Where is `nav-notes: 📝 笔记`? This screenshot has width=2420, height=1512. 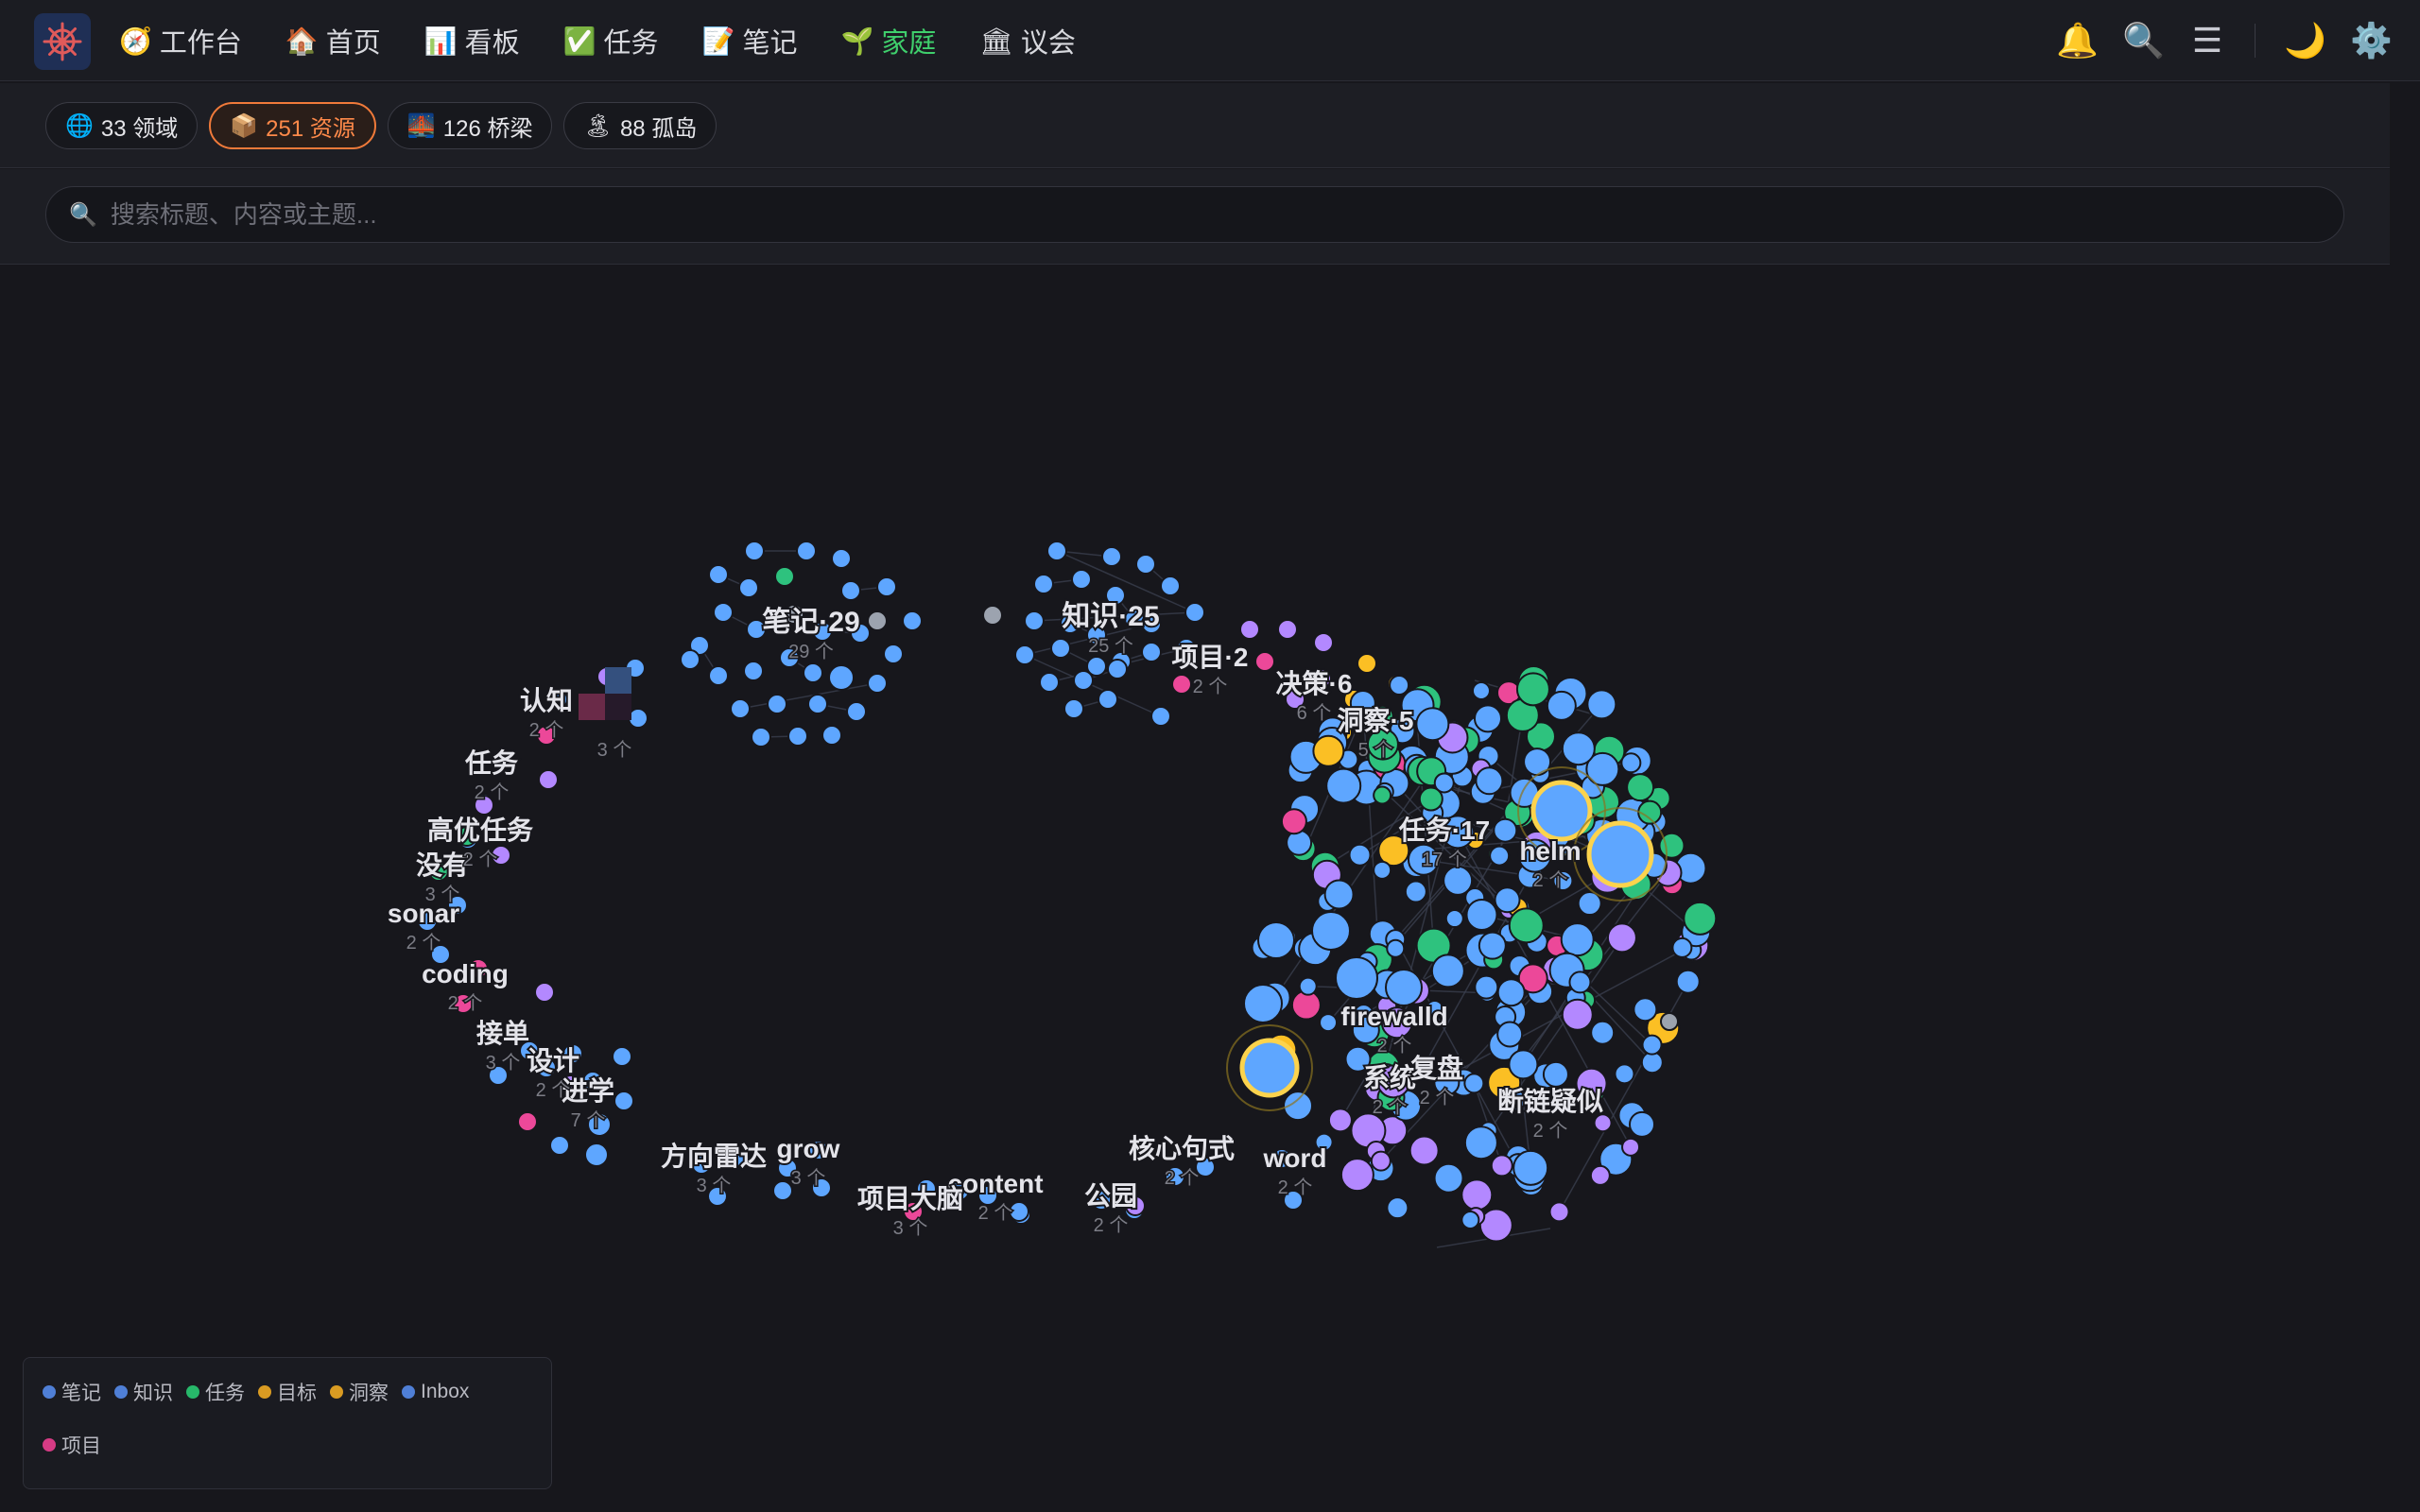 nav-notes: 📝 笔记 is located at coordinates (750, 40).